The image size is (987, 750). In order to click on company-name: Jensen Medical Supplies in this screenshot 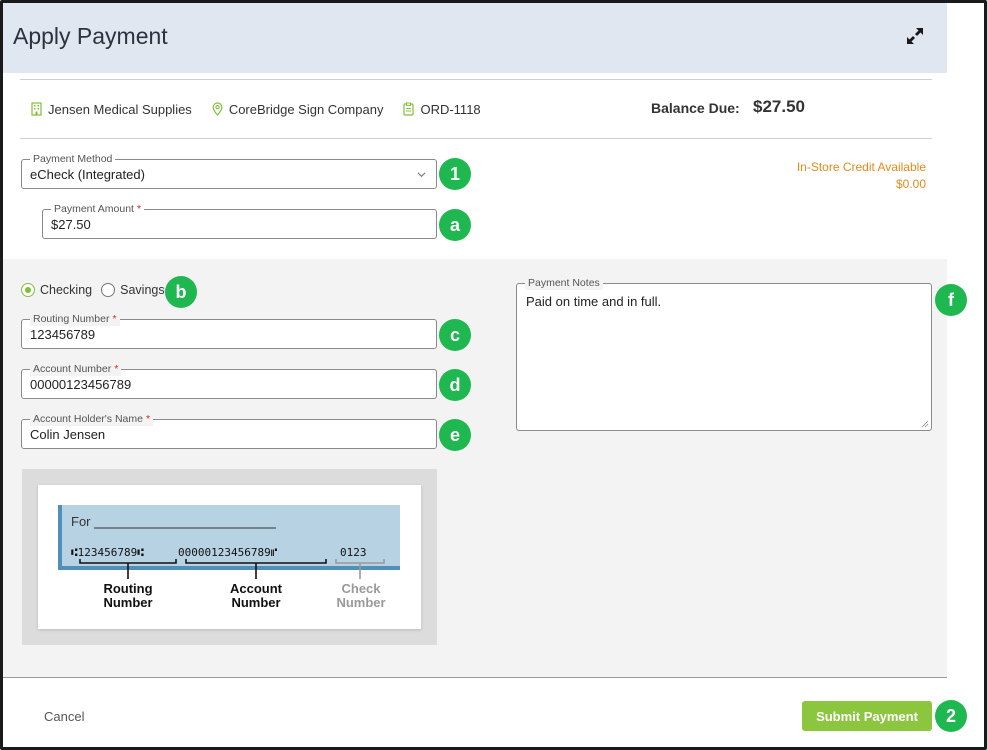, I will do `click(120, 109)`.